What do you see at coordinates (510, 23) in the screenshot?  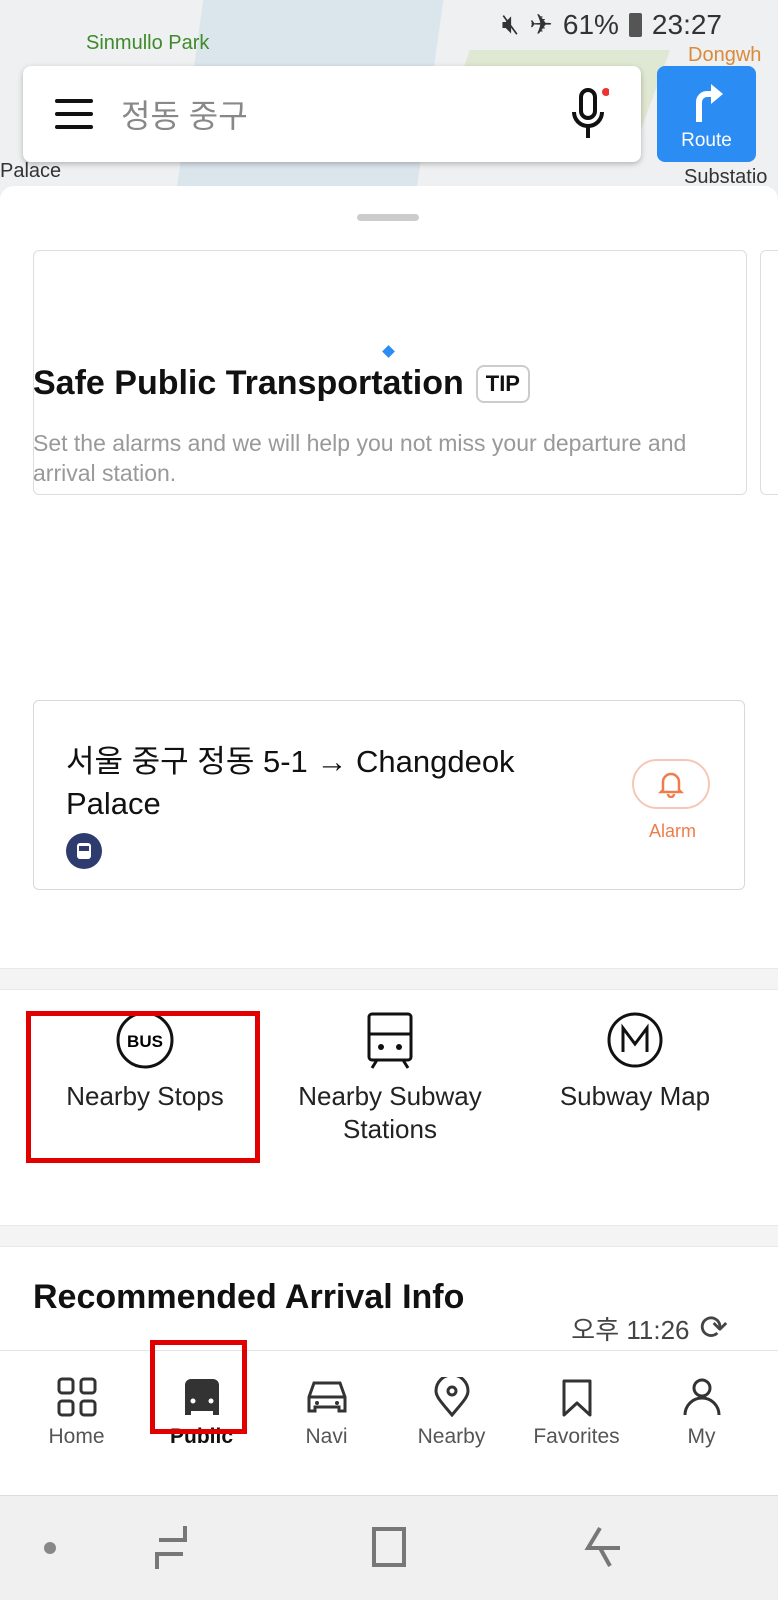 I see `mute-icon: 🔇︎` at bounding box center [510, 23].